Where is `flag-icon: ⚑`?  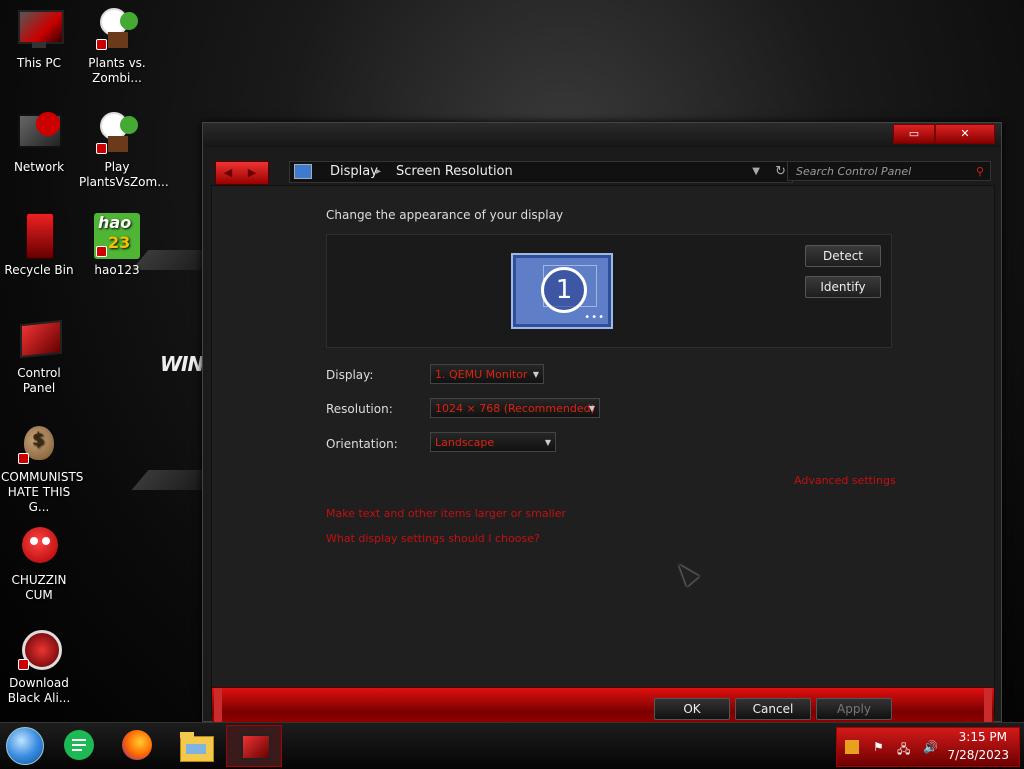 flag-icon: ⚑ is located at coordinates (878, 747).